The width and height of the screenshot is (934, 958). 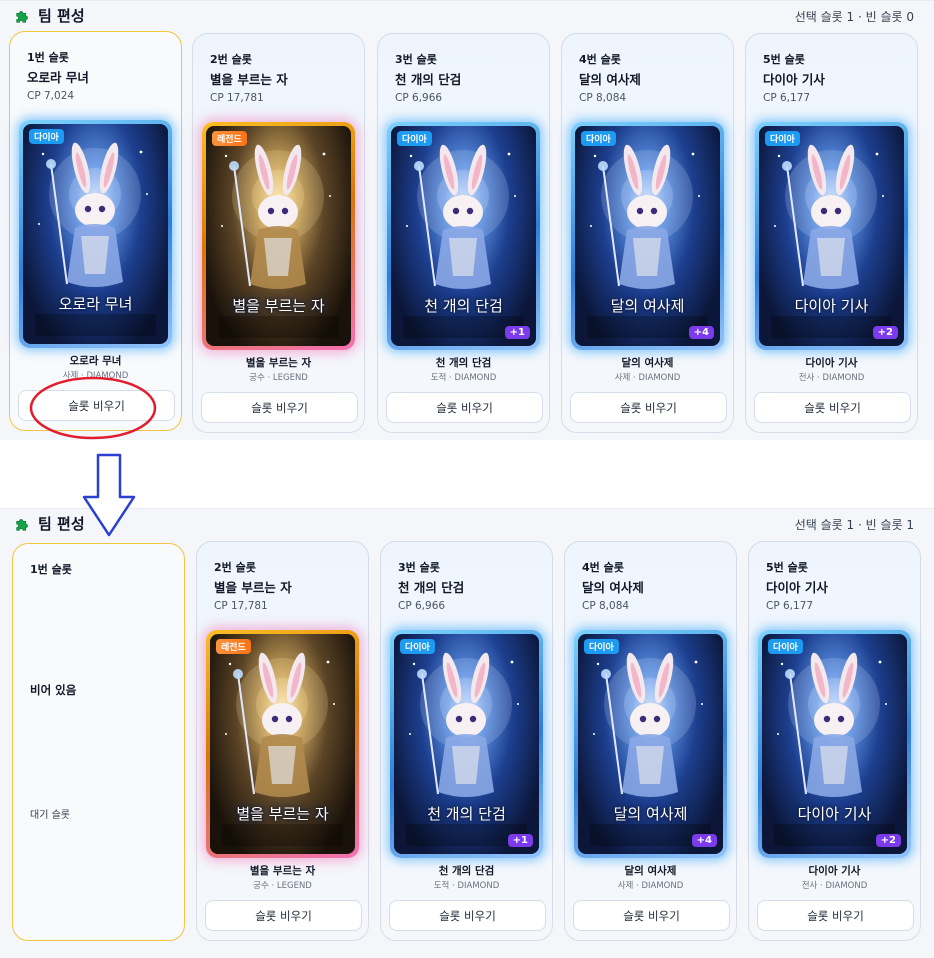 I want to click on slot-label: 1번 슬롯, so click(x=48, y=57).